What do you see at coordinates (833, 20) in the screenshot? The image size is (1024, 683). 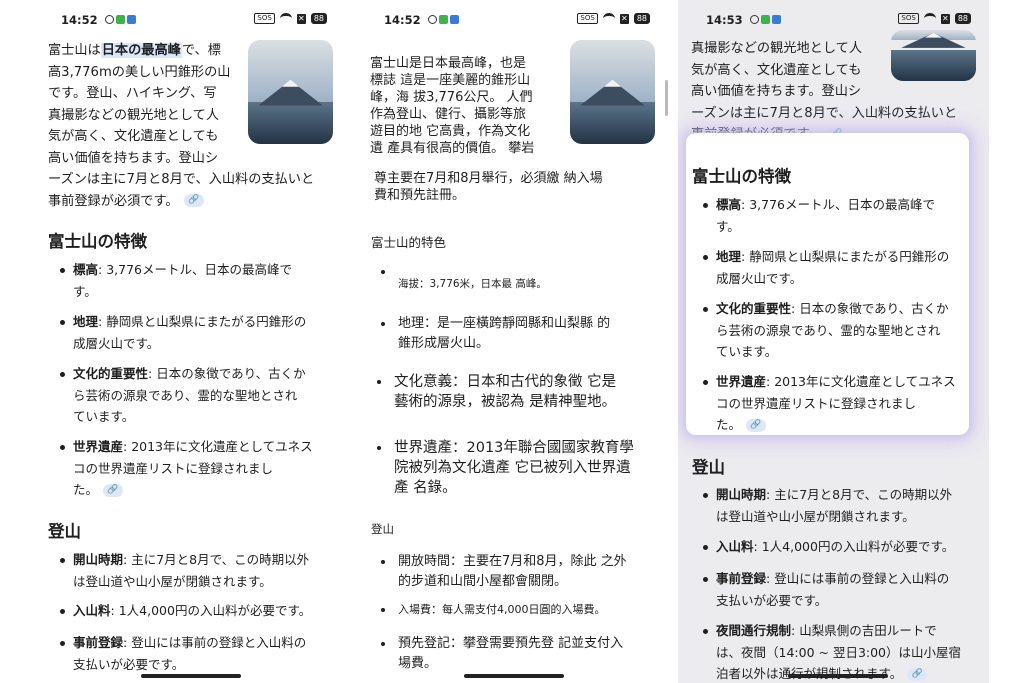 I see `status-bar: 14:53 SOS ✕ 88` at bounding box center [833, 20].